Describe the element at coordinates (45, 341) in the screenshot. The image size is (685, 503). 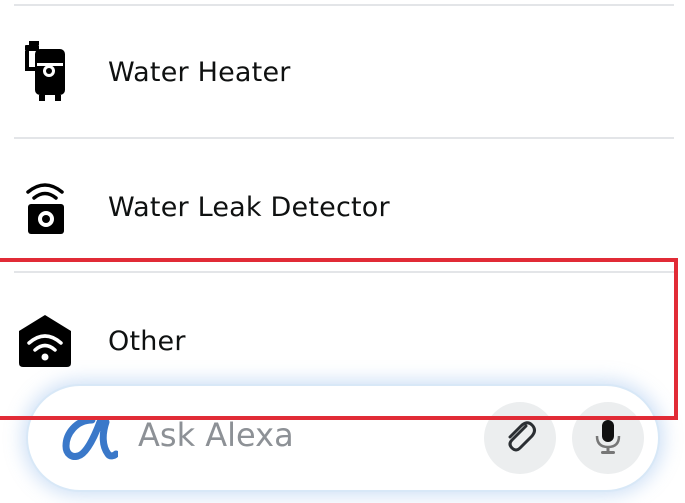
I see `smart-home-wifi-icon` at that location.